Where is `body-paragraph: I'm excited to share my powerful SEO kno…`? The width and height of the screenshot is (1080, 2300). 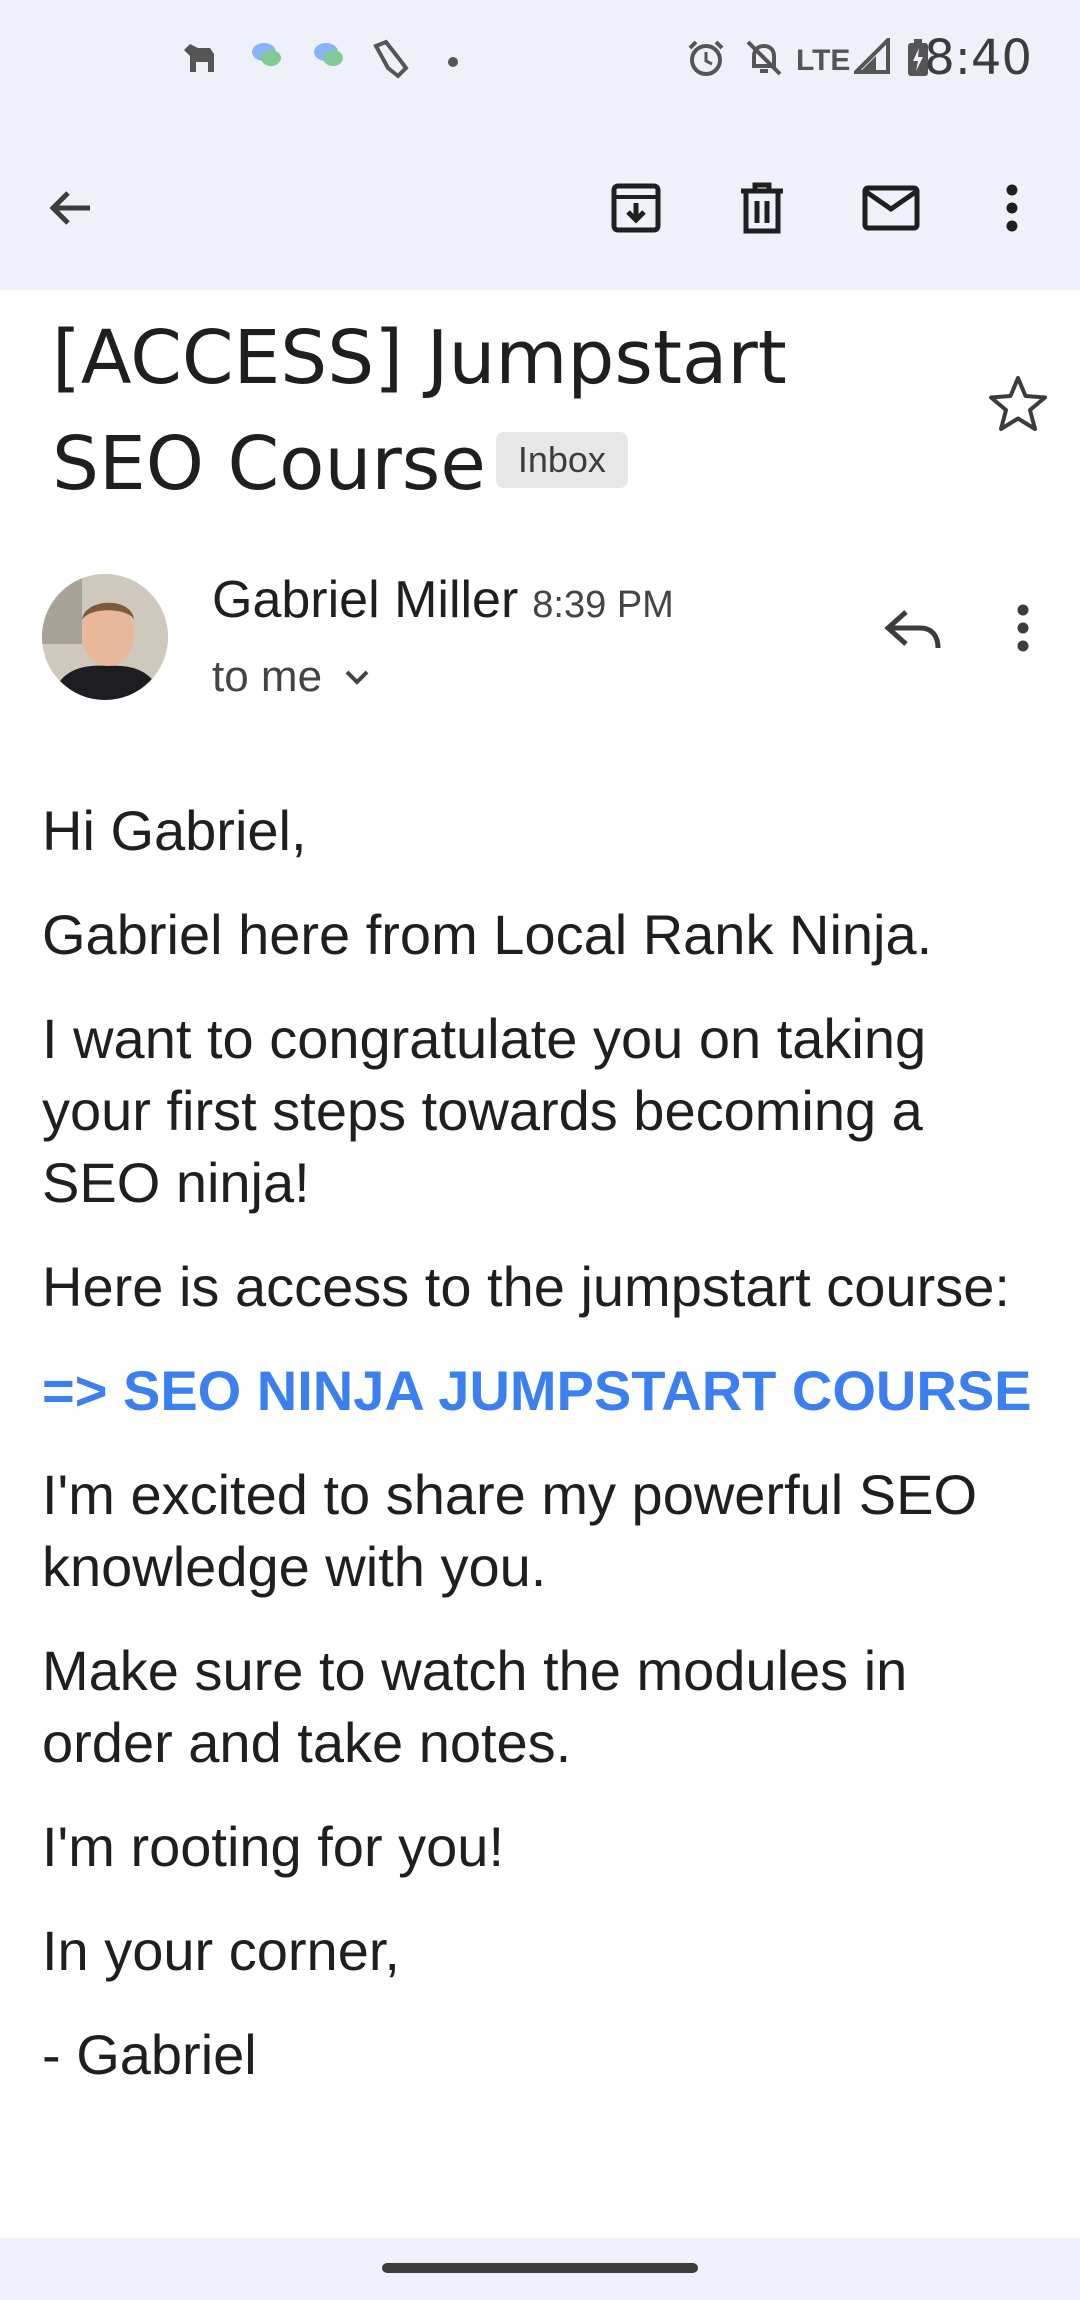
body-paragraph: I'm excited to share my powerful SEO kno… is located at coordinates (510, 1530).